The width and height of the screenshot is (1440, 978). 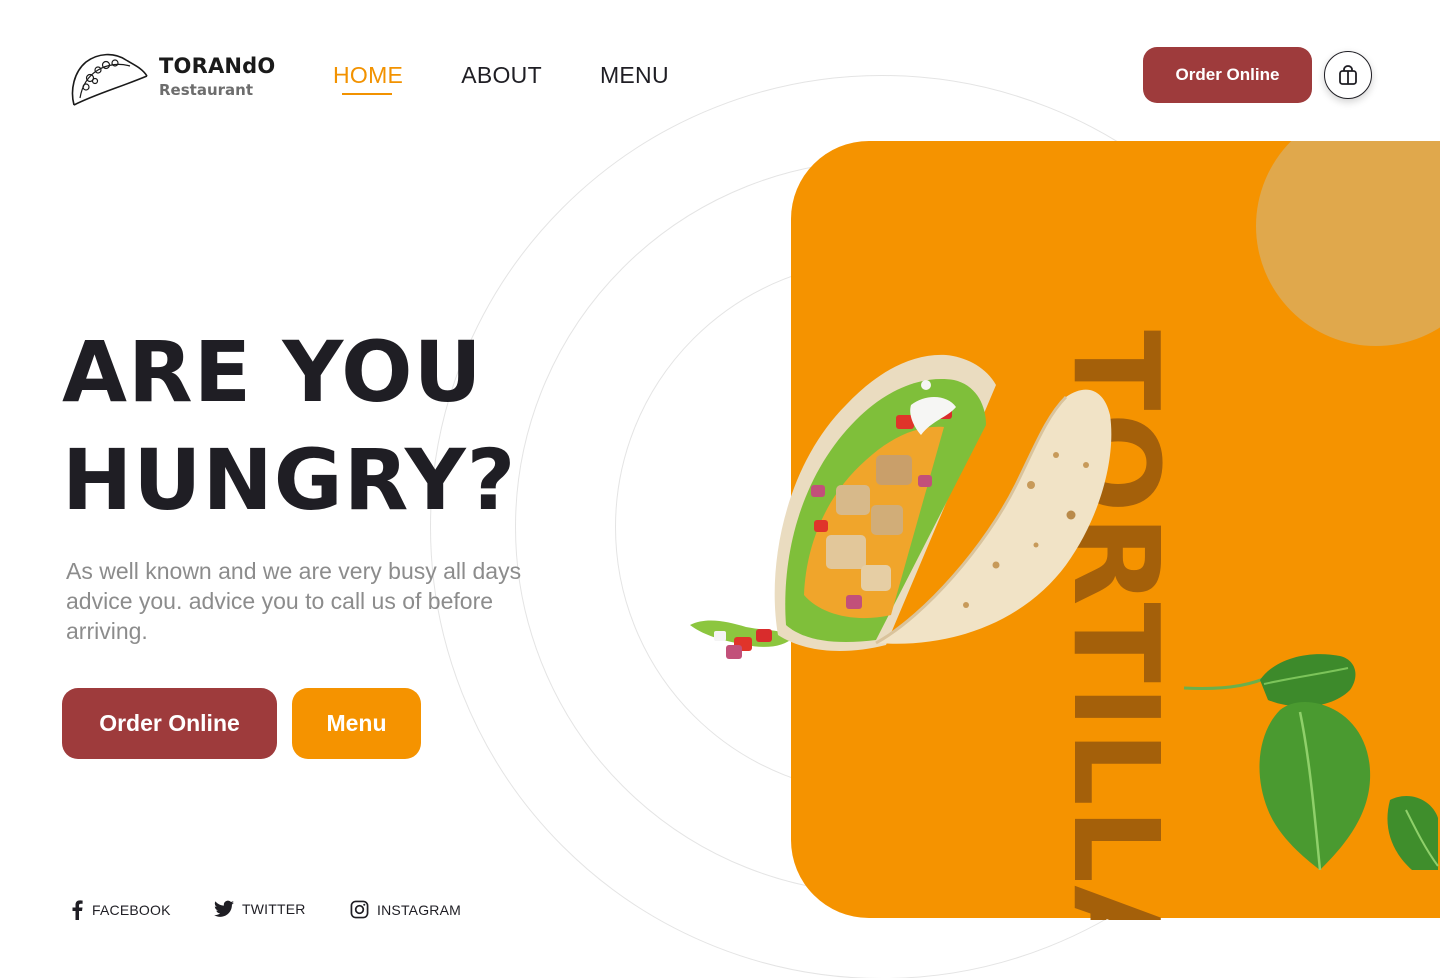 I want to click on hero-title-line-2: HUNGRY?, so click(x=289, y=480).